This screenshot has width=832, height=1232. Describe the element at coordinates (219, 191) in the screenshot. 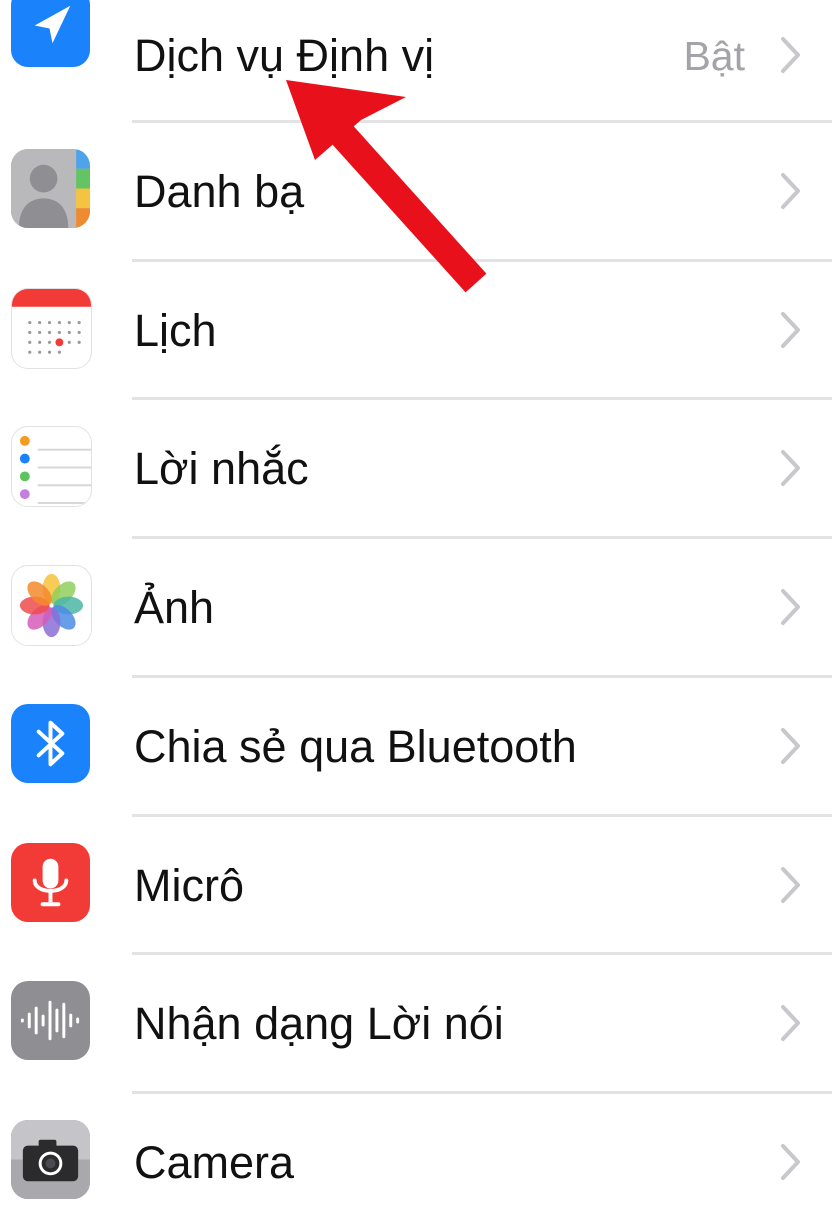

I see `contacts-label: Danh bạ` at that location.